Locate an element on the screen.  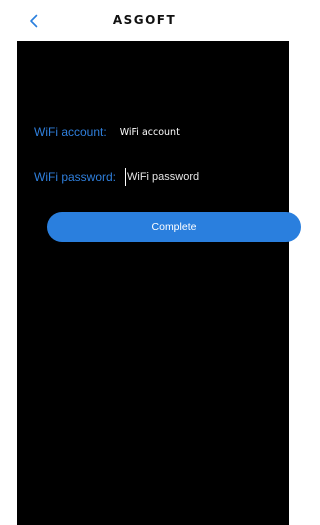
wifi-password-row: WiFi password: is located at coordinates (156, 177).